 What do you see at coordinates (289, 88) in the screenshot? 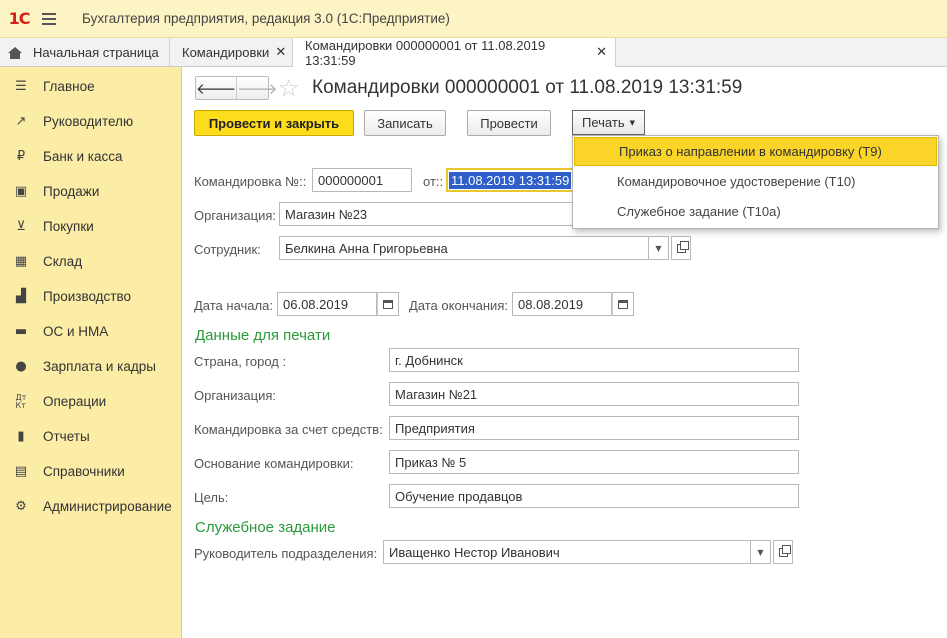
I see `favorite-star-icon: ☆` at bounding box center [289, 88].